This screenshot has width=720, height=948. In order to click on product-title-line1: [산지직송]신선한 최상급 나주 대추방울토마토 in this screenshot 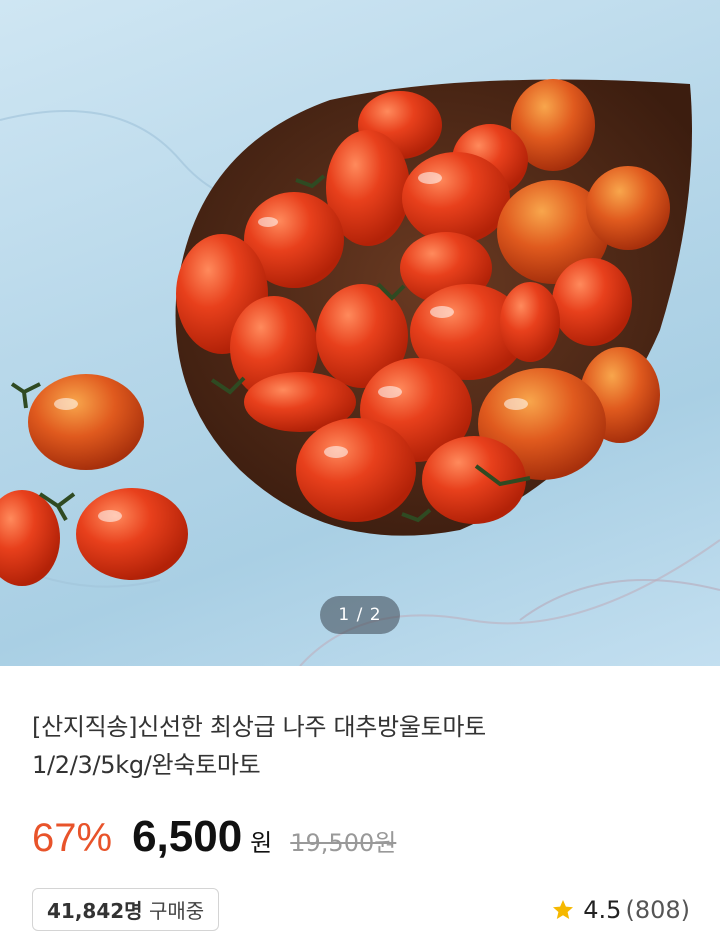, I will do `click(259, 727)`.